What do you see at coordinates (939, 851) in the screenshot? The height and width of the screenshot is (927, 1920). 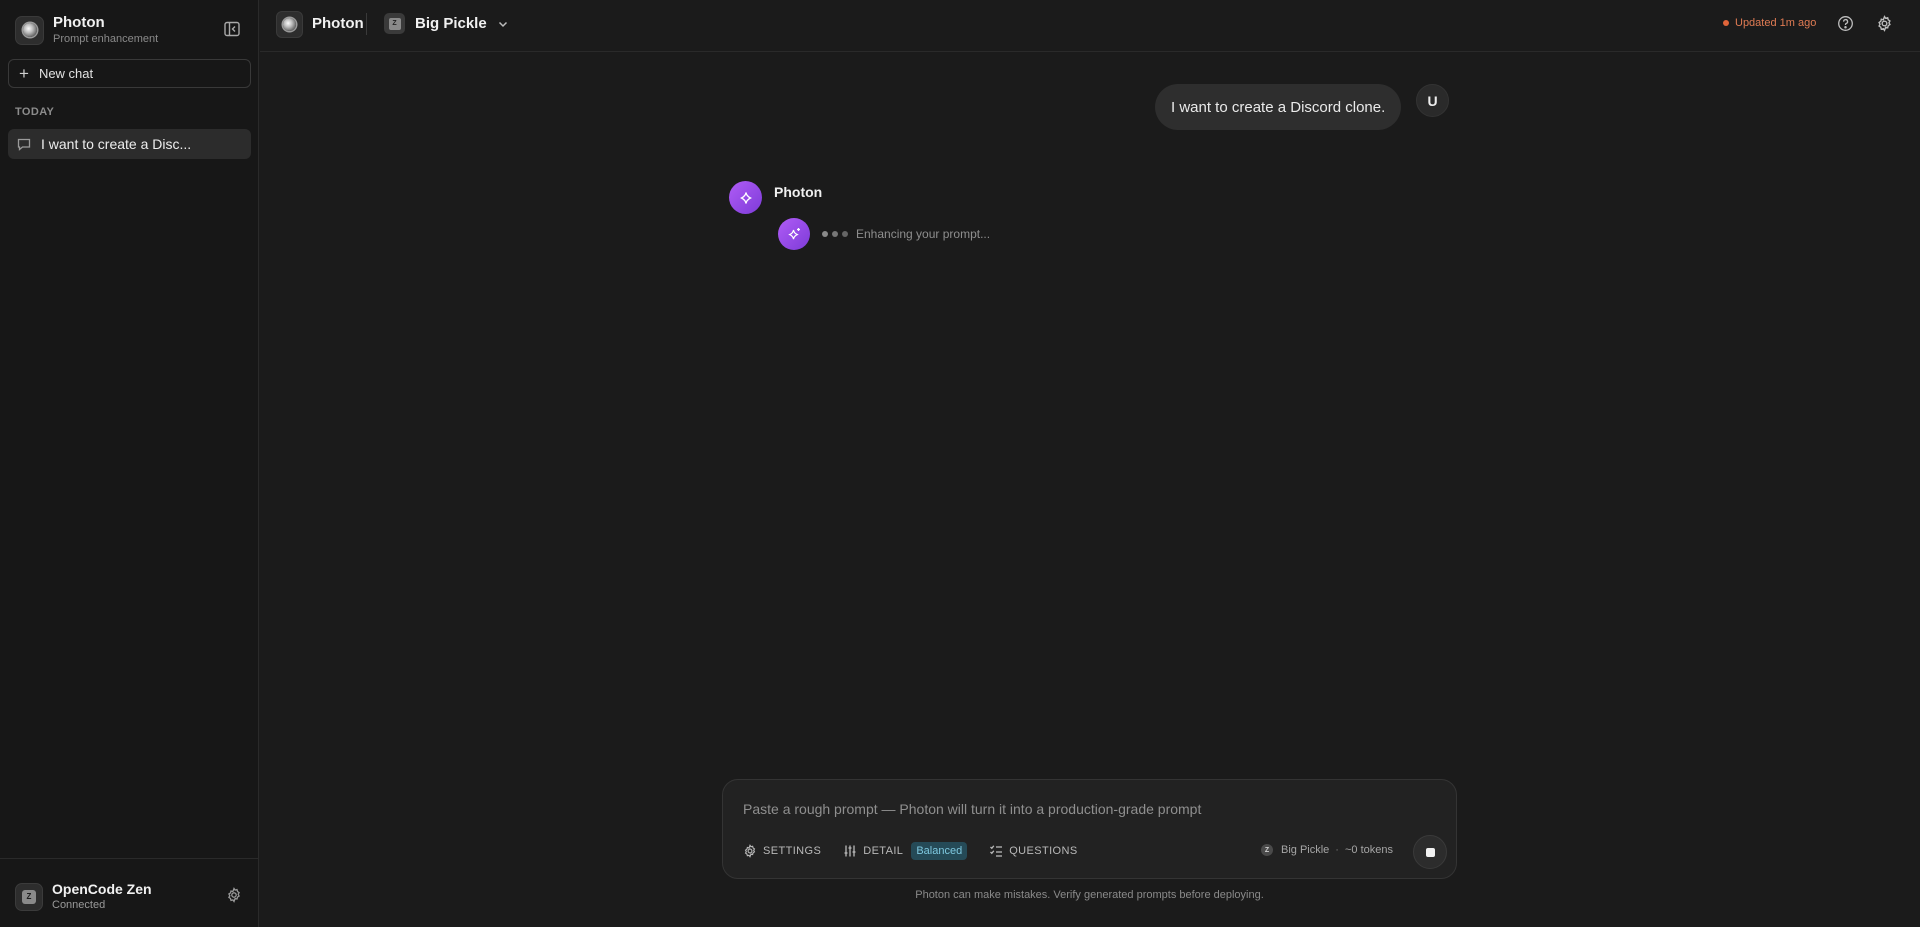 I see `detail-level-badge: Balanced` at bounding box center [939, 851].